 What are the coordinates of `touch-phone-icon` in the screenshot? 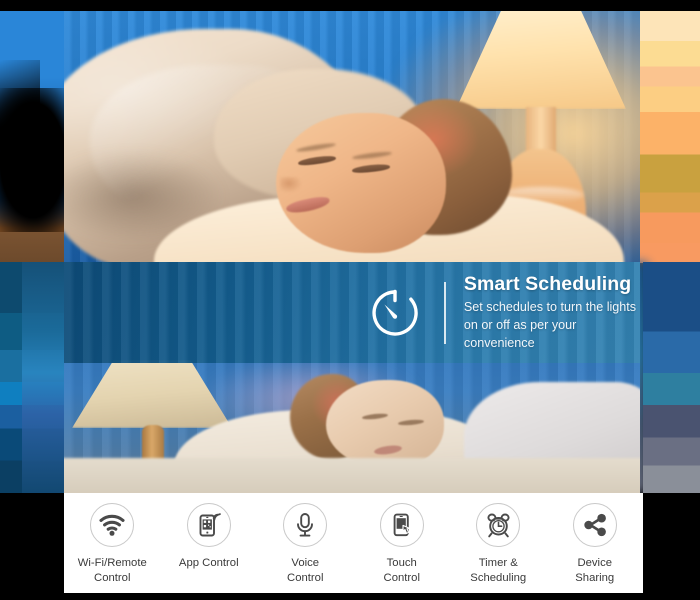 It's located at (401, 525).